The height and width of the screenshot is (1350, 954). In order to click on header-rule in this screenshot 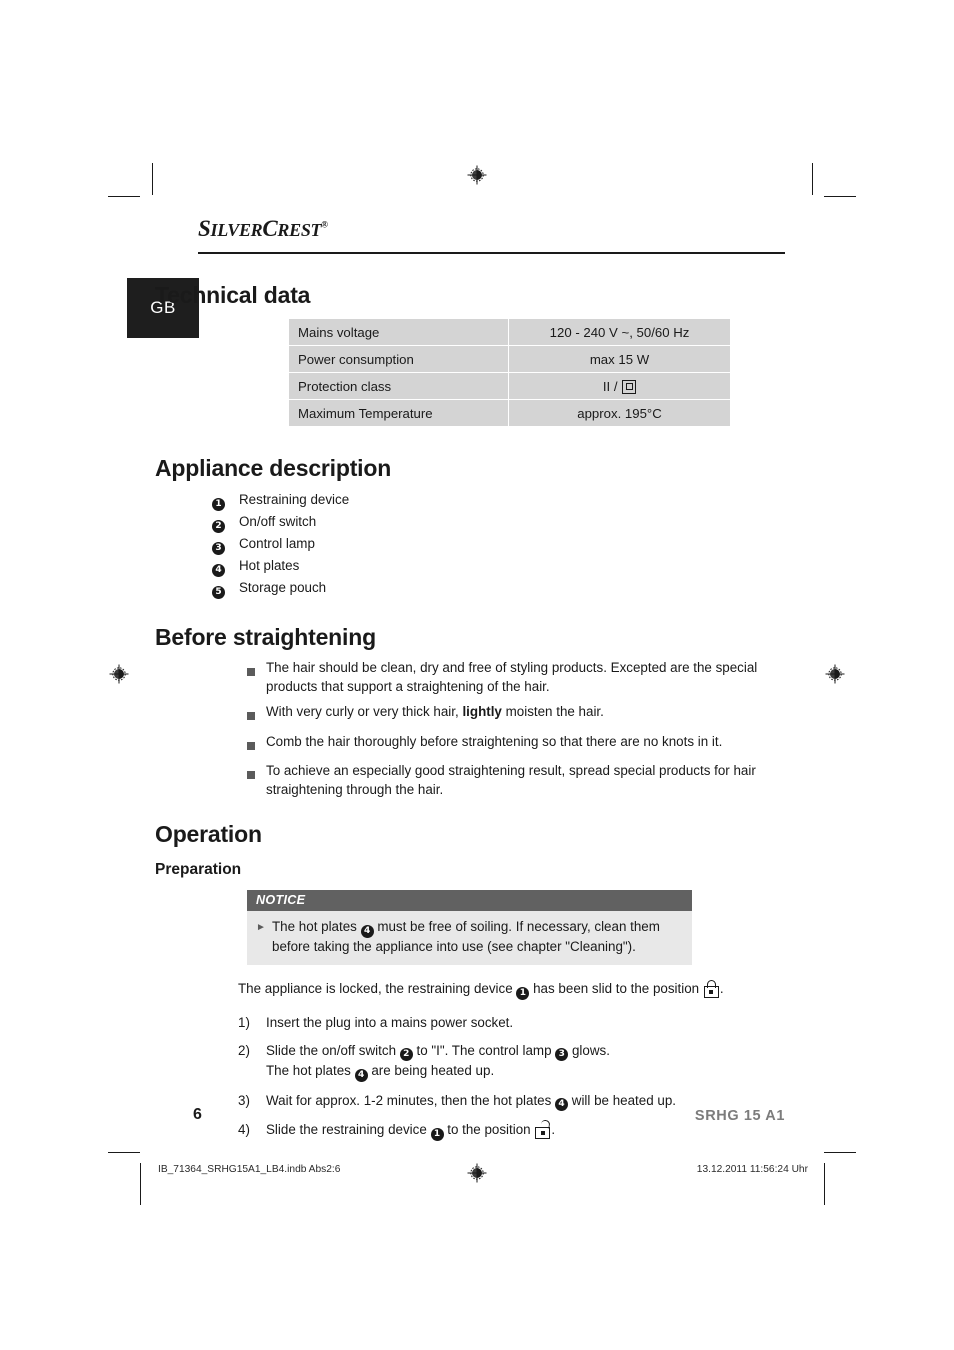, I will do `click(491, 253)`.